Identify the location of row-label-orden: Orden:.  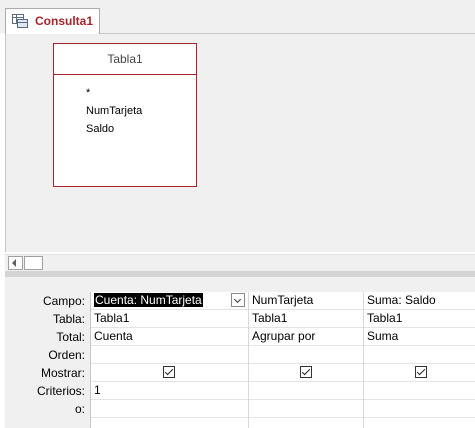
(66, 355).